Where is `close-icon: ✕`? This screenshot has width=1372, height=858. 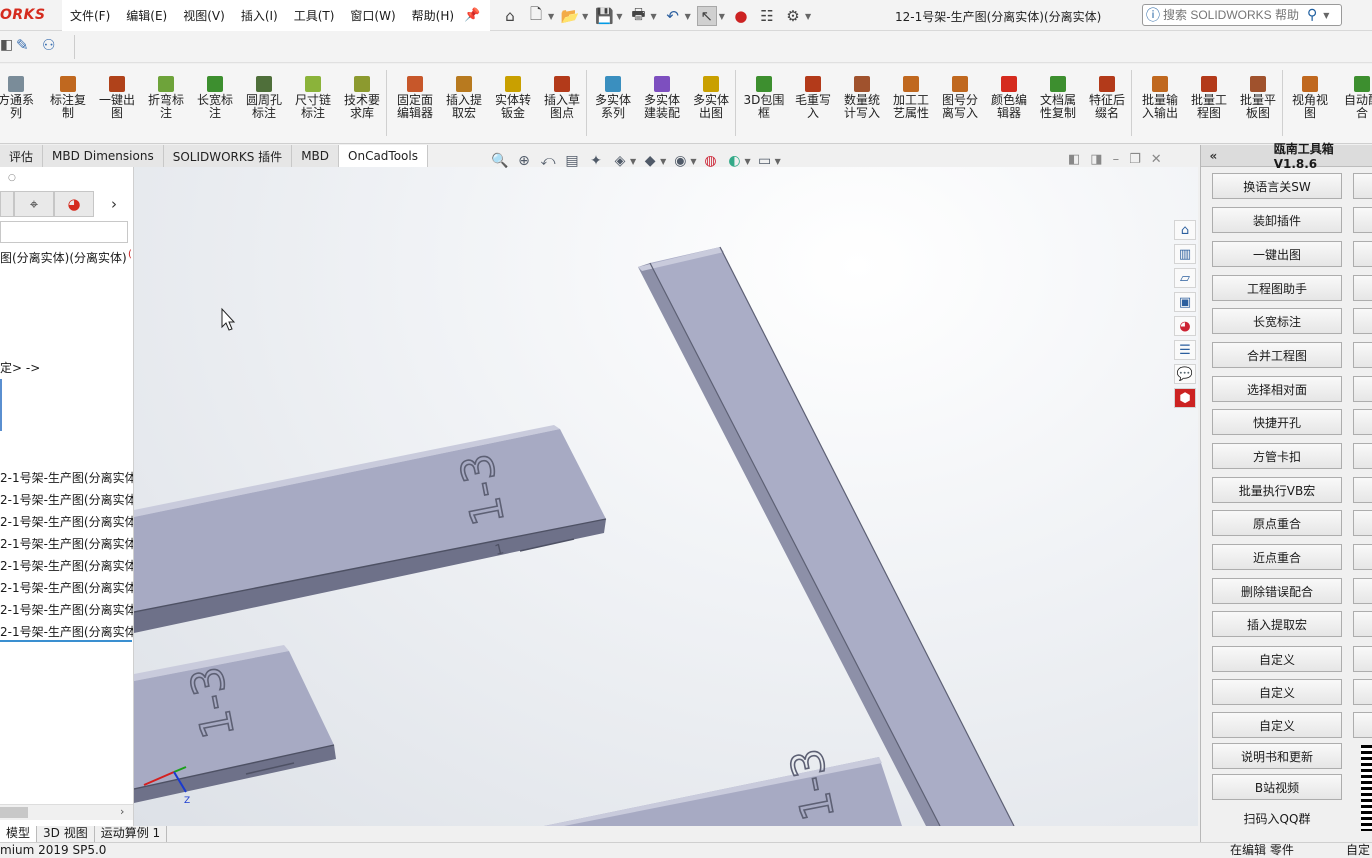 close-icon: ✕ is located at coordinates (1156, 159).